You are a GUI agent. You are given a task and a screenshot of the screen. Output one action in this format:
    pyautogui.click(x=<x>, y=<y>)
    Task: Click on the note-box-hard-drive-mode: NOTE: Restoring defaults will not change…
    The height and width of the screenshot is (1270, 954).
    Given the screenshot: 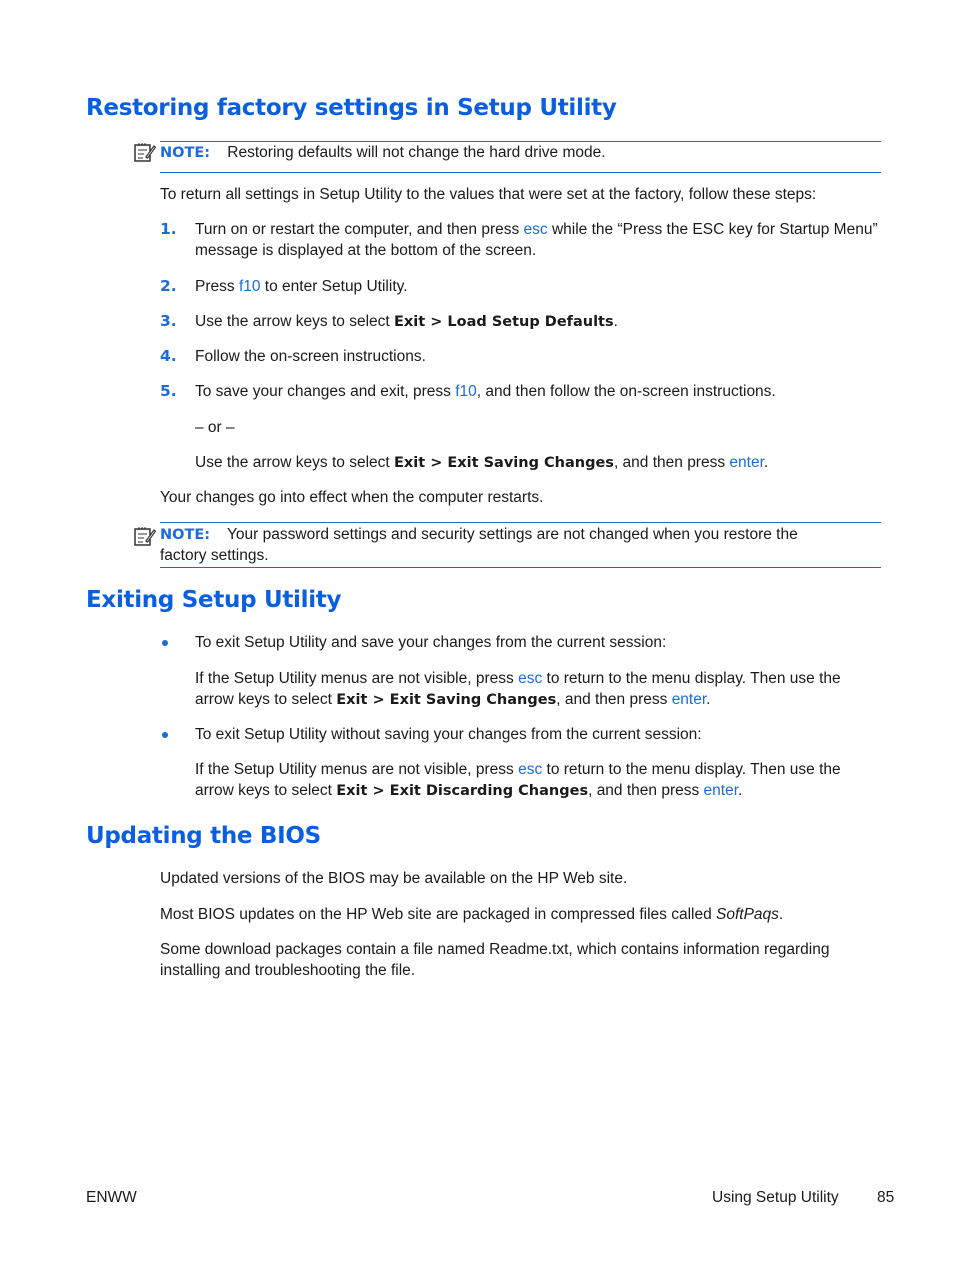 What is the action you would take?
    pyautogui.click(x=520, y=157)
    